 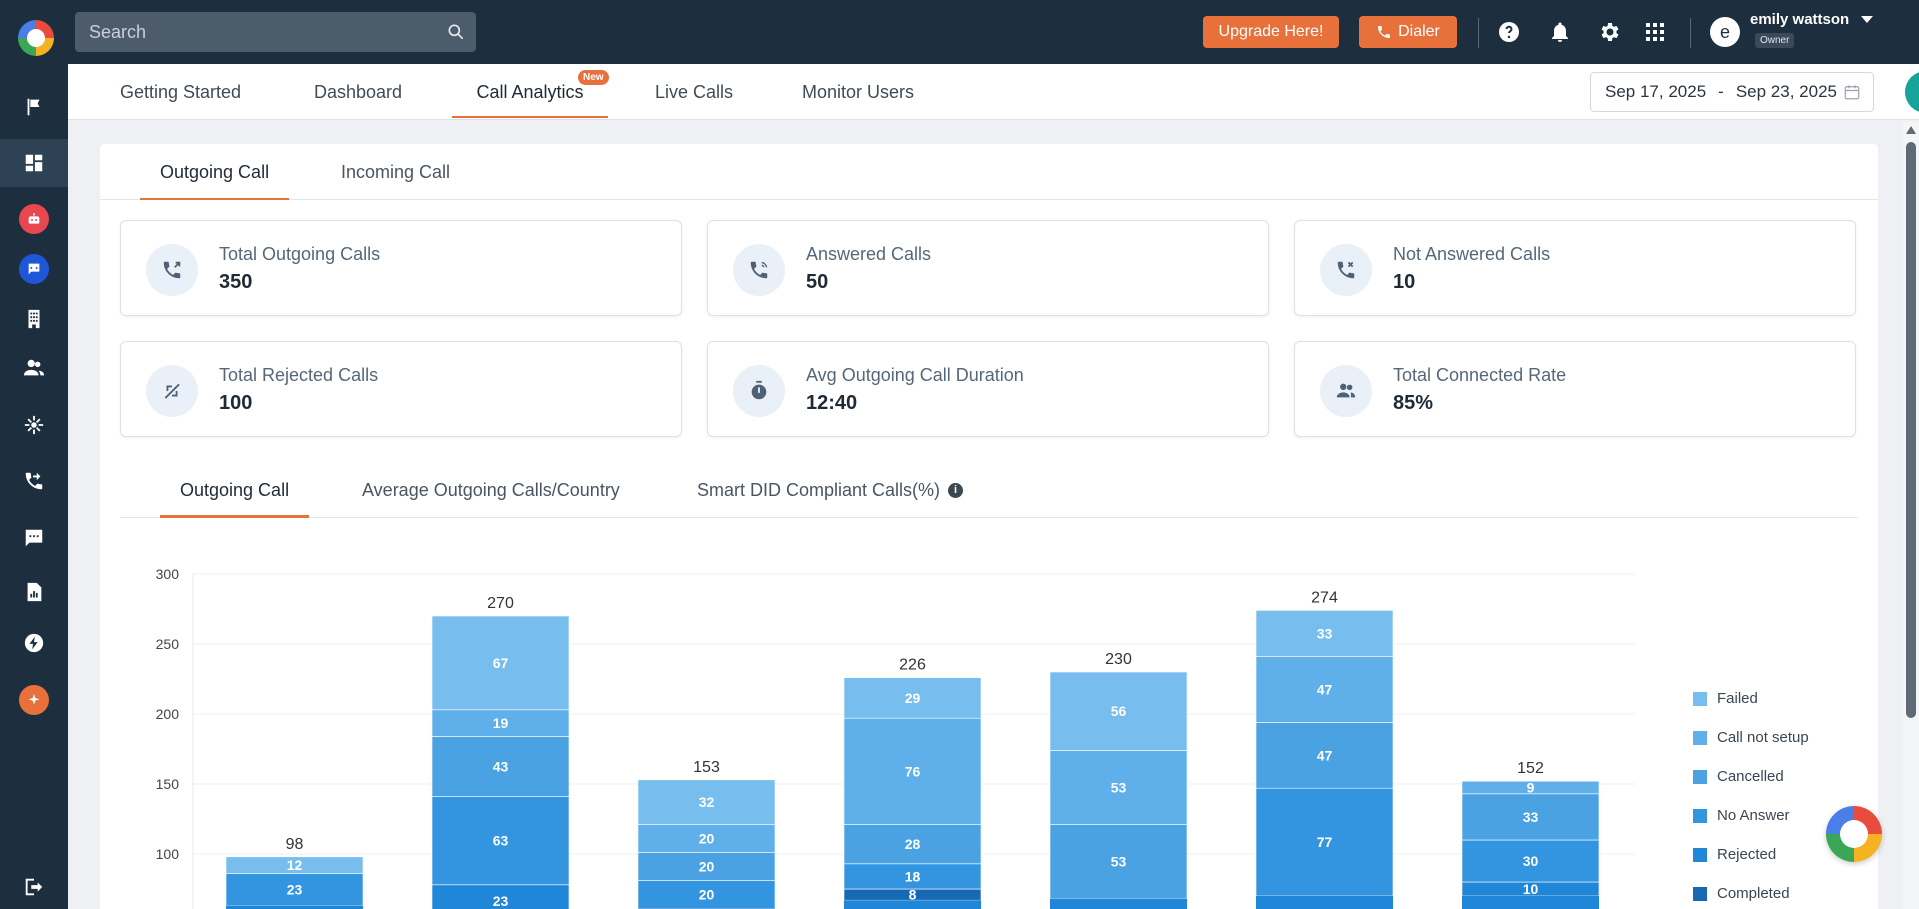 I want to click on bar-segment-label: 30, so click(x=1531, y=861).